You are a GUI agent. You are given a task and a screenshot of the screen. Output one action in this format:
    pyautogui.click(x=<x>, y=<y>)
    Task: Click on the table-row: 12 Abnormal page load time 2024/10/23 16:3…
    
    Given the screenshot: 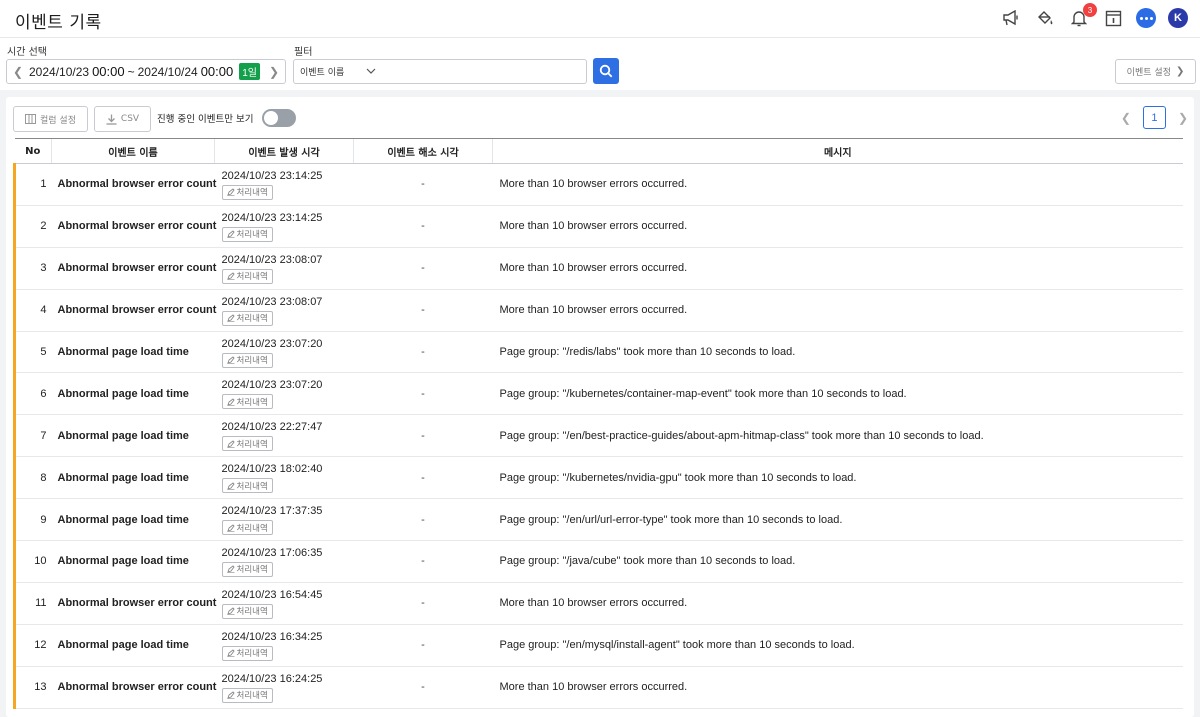 What is the action you would take?
    pyautogui.click(x=598, y=645)
    